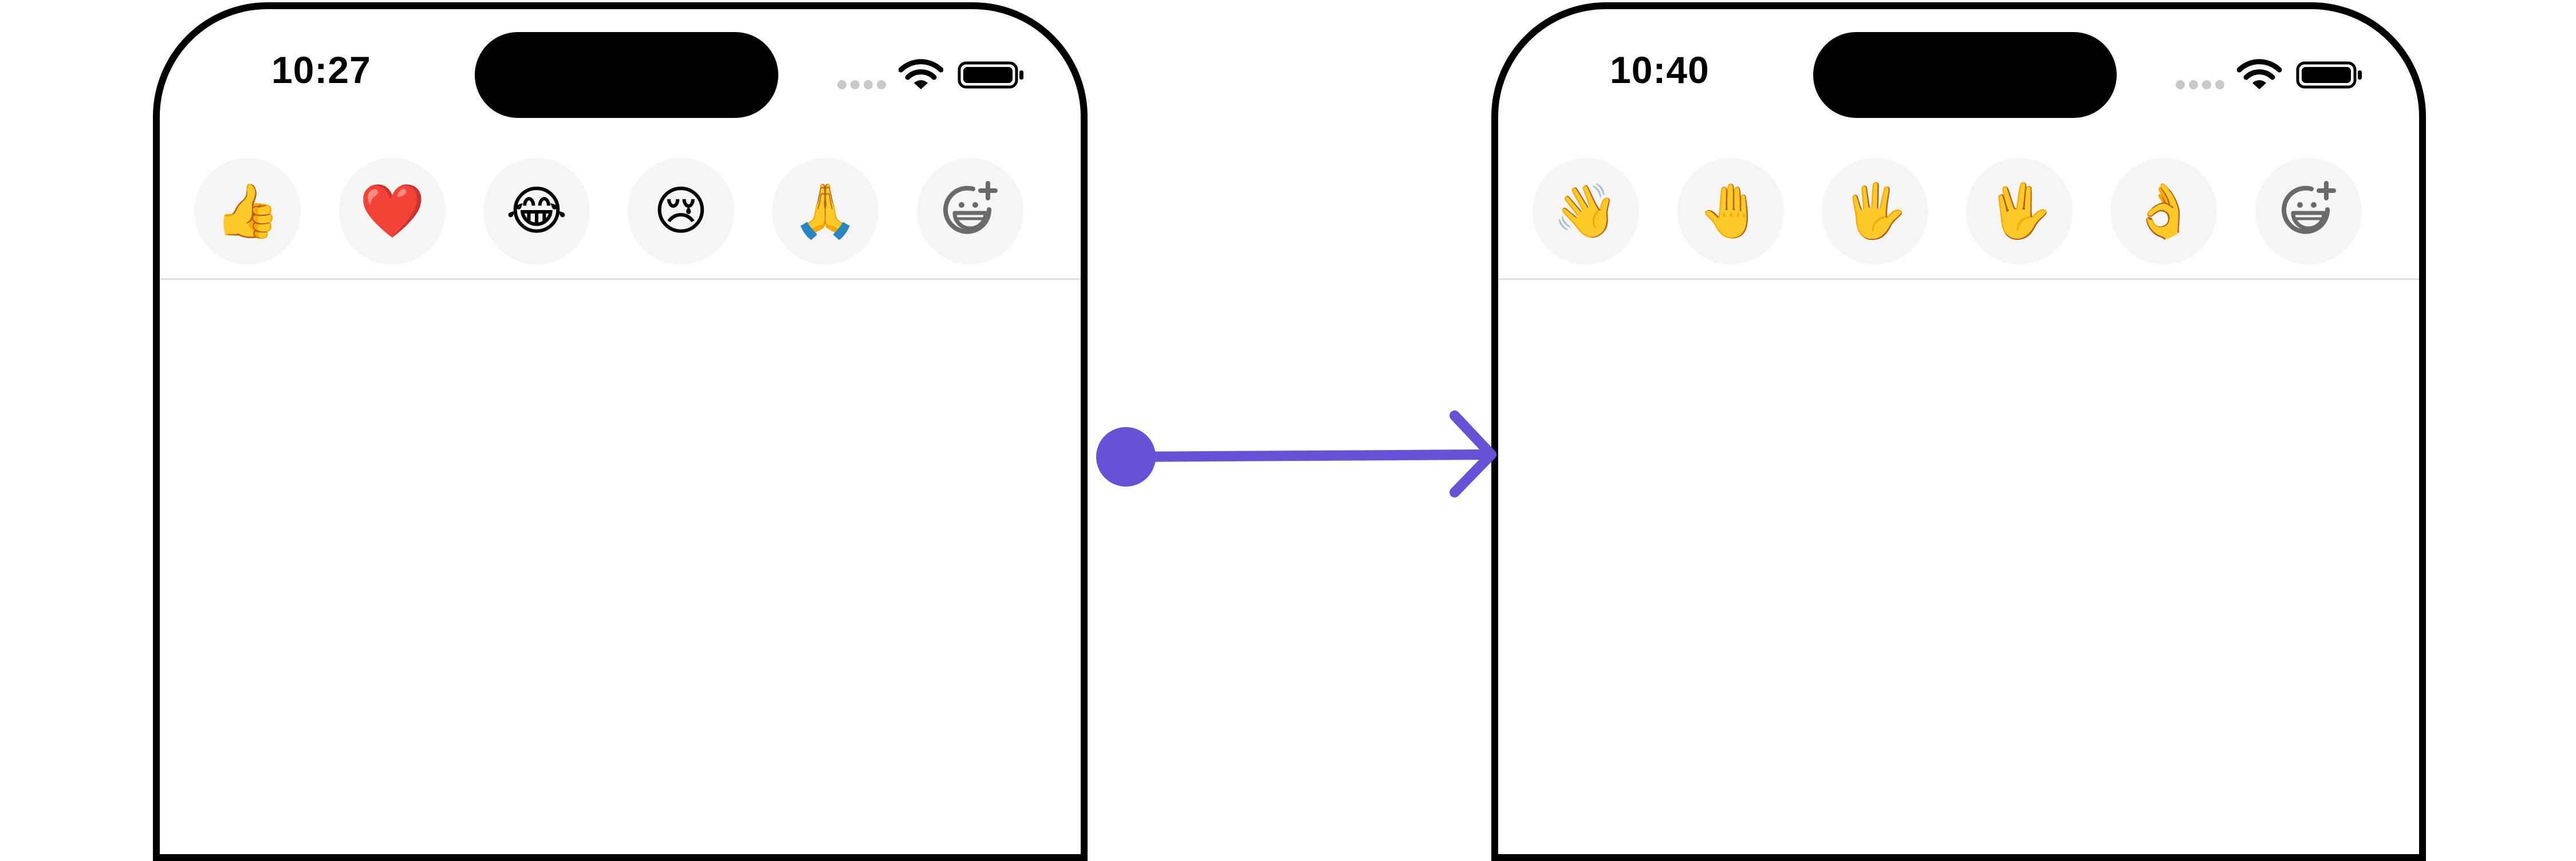 Image resolution: width=2576 pixels, height=861 pixels. What do you see at coordinates (1309, 455) in the screenshot?
I see `arrow-line` at bounding box center [1309, 455].